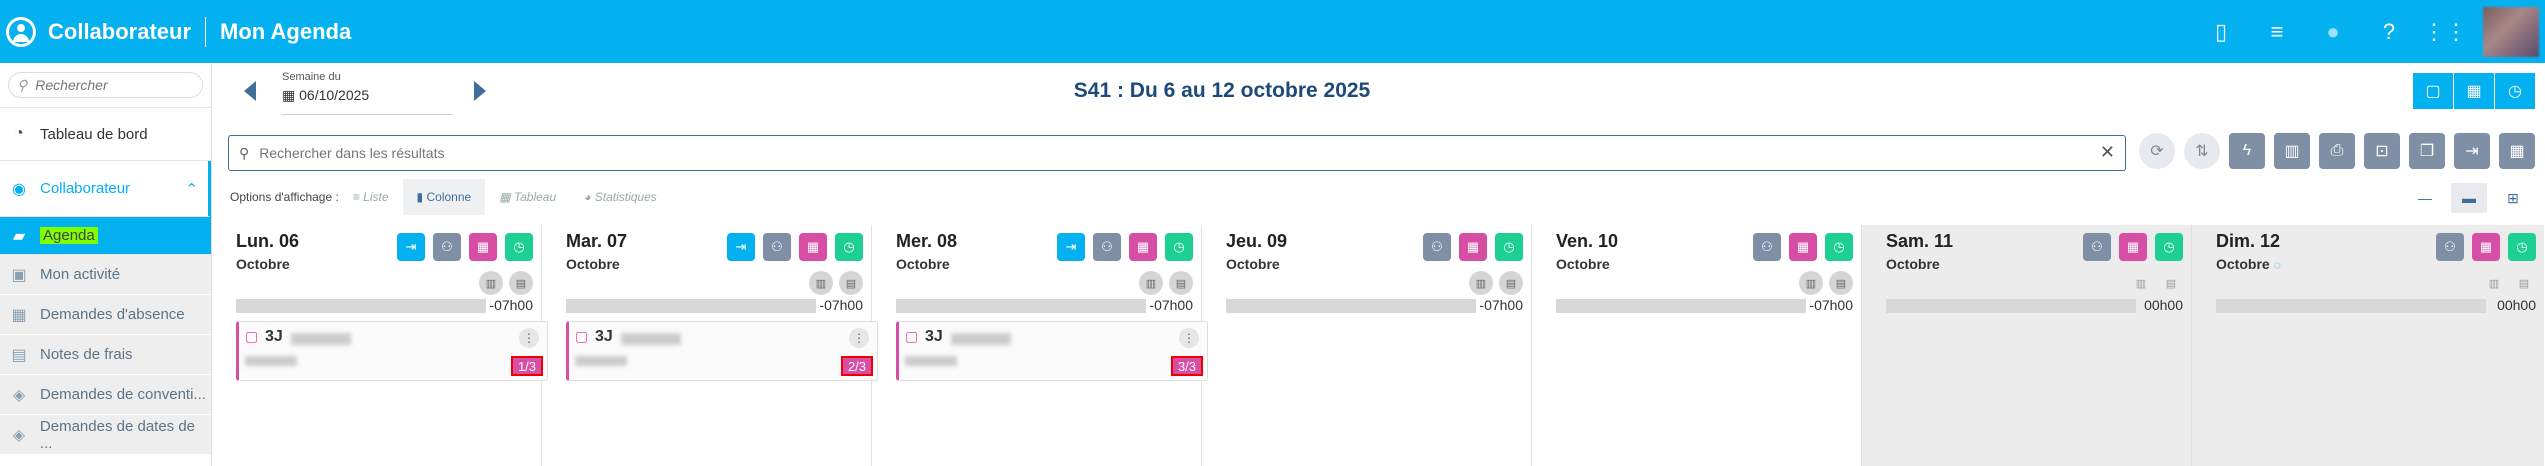 This screenshot has width=2545, height=466. I want to click on day-column: Jeu. 09 Octobre ⚇ ▦ ◷ ▥ ▤ -07h00, so click(1367, 345).